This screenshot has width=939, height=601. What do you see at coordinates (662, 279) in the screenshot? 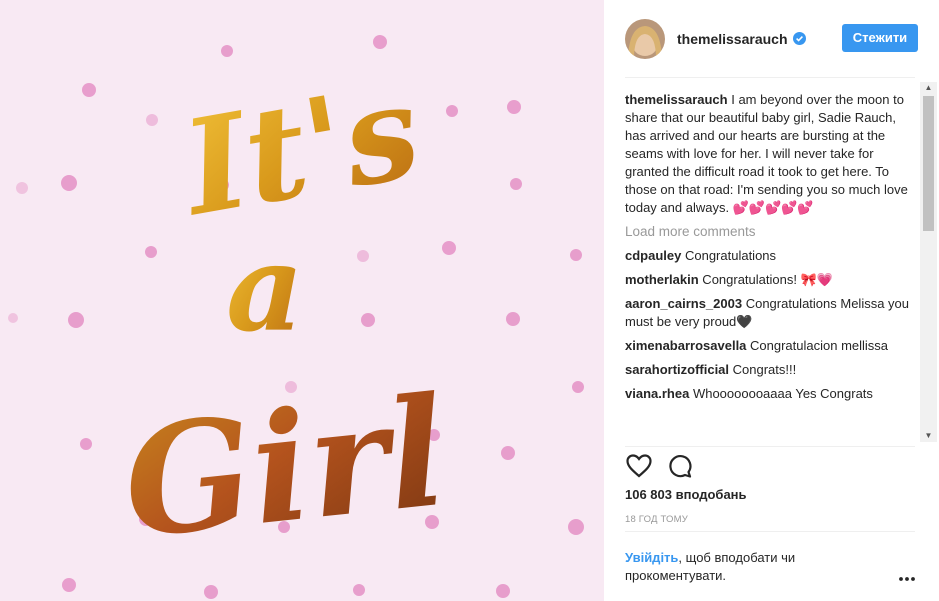
I see `comment-username: motherlakin` at bounding box center [662, 279].